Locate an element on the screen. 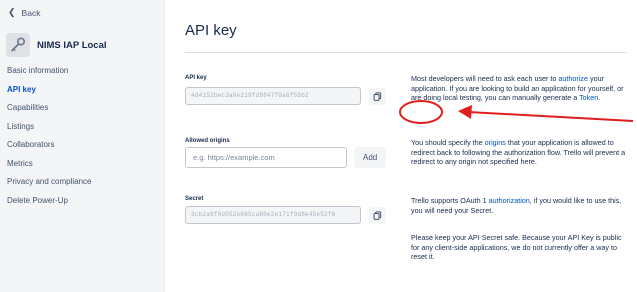  back-link: ❮ Back is located at coordinates (24, 12).